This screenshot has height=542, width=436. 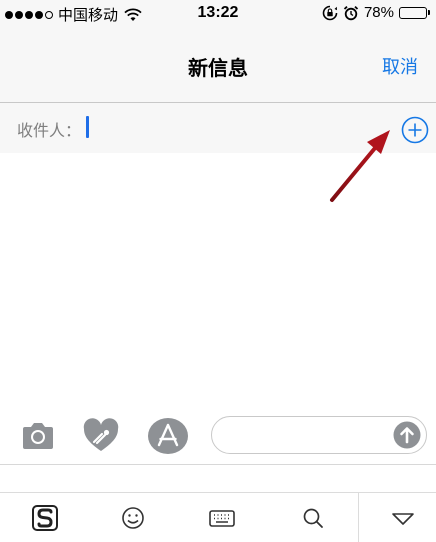 What do you see at coordinates (218, 69) in the screenshot?
I see `page-title: 新信息` at bounding box center [218, 69].